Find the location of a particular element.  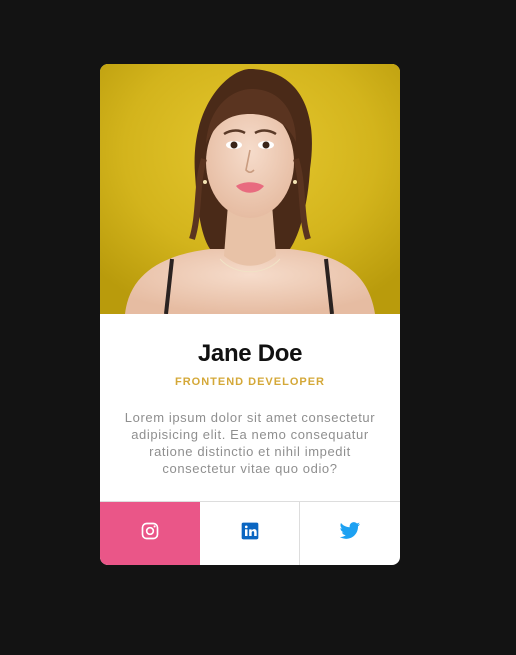

linkedin-icon is located at coordinates (250, 533).